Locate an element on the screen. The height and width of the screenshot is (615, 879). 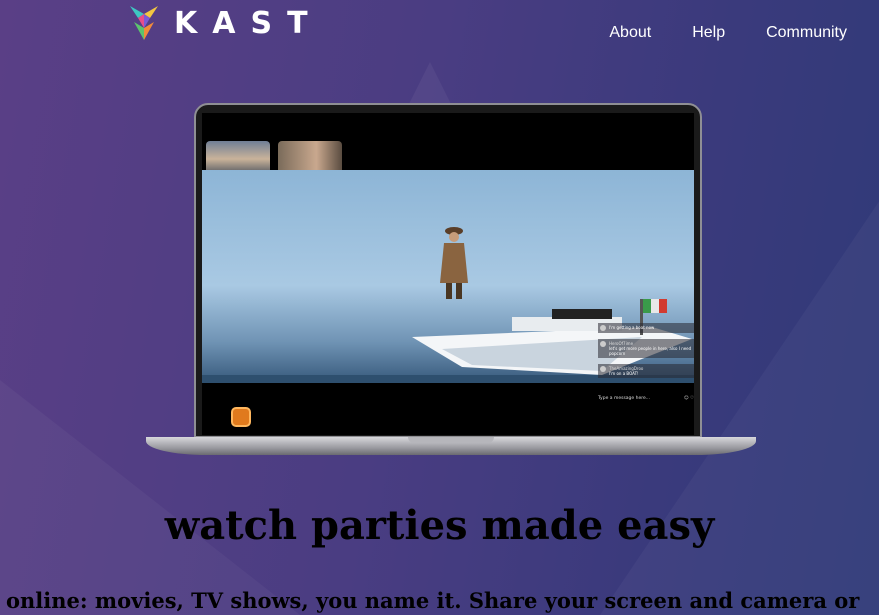
chat-message-text: I'm on a BOAT! is located at coordinates (624, 373).